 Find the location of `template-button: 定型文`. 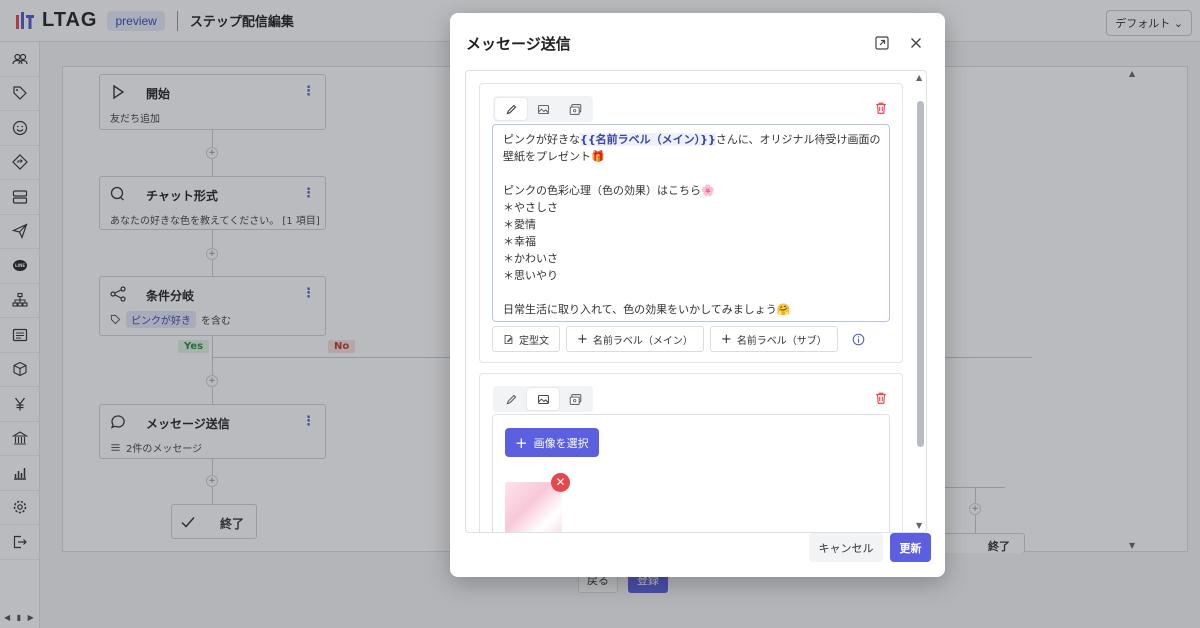

template-button: 定型文 is located at coordinates (526, 339).